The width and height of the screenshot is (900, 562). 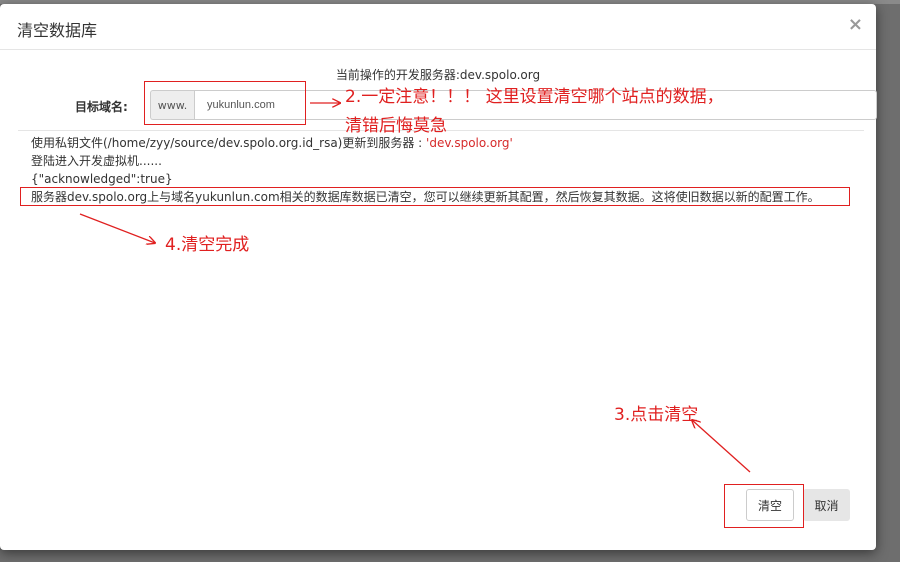 What do you see at coordinates (435, 196) in the screenshot?
I see `annotation-box-result` at bounding box center [435, 196].